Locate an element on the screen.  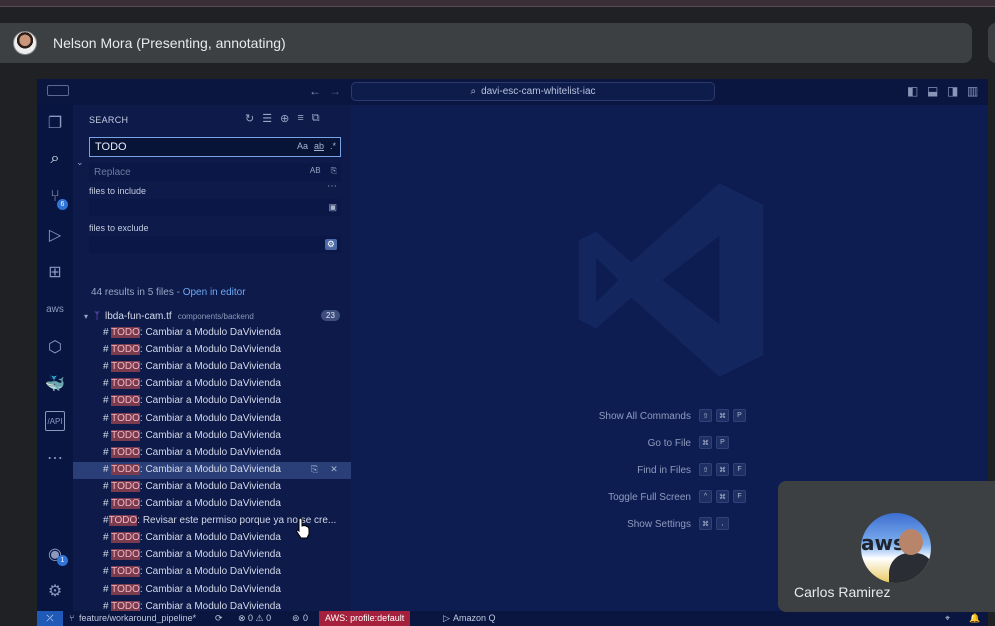
participant-avatar: aws is located at coordinates (896, 548).